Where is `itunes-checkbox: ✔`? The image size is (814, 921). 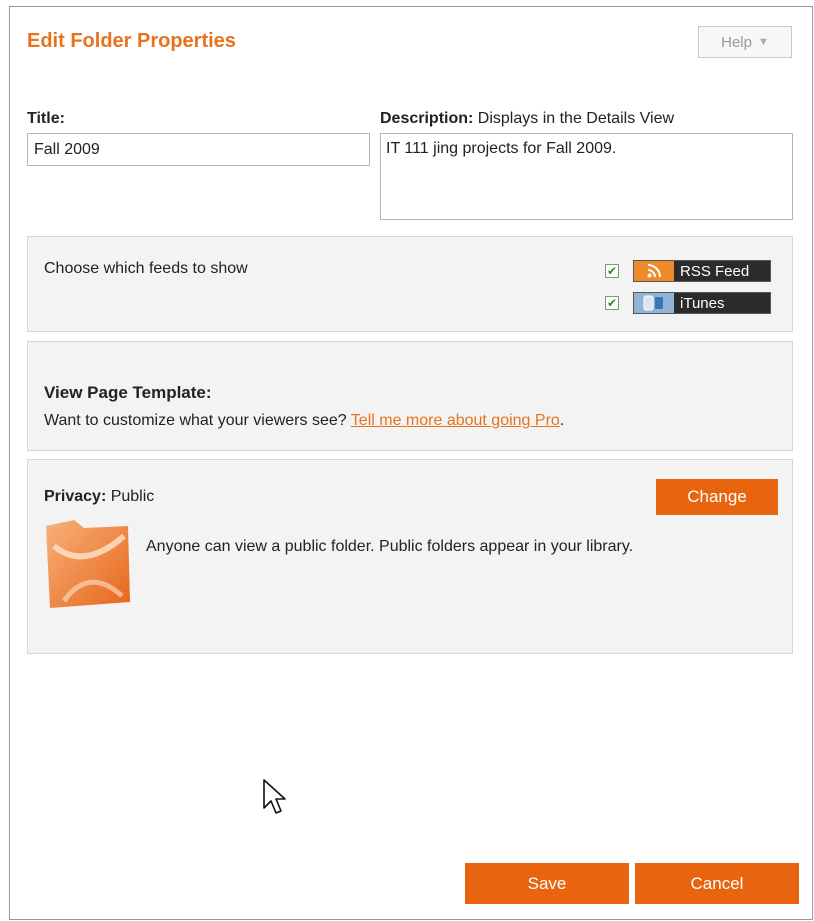
itunes-checkbox: ✔ is located at coordinates (612, 303).